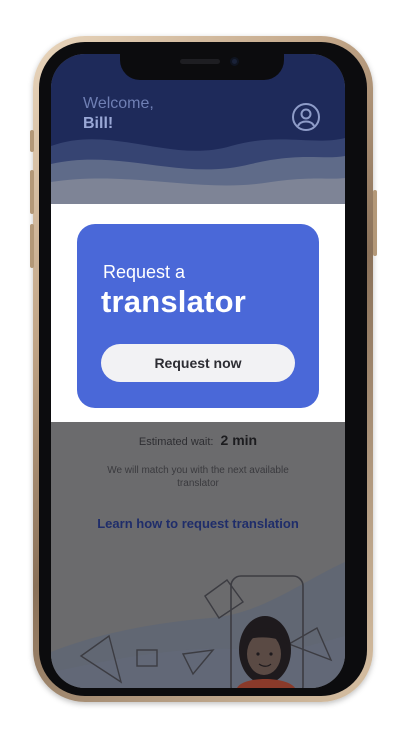  I want to click on user-name: Bill!, so click(98, 123).